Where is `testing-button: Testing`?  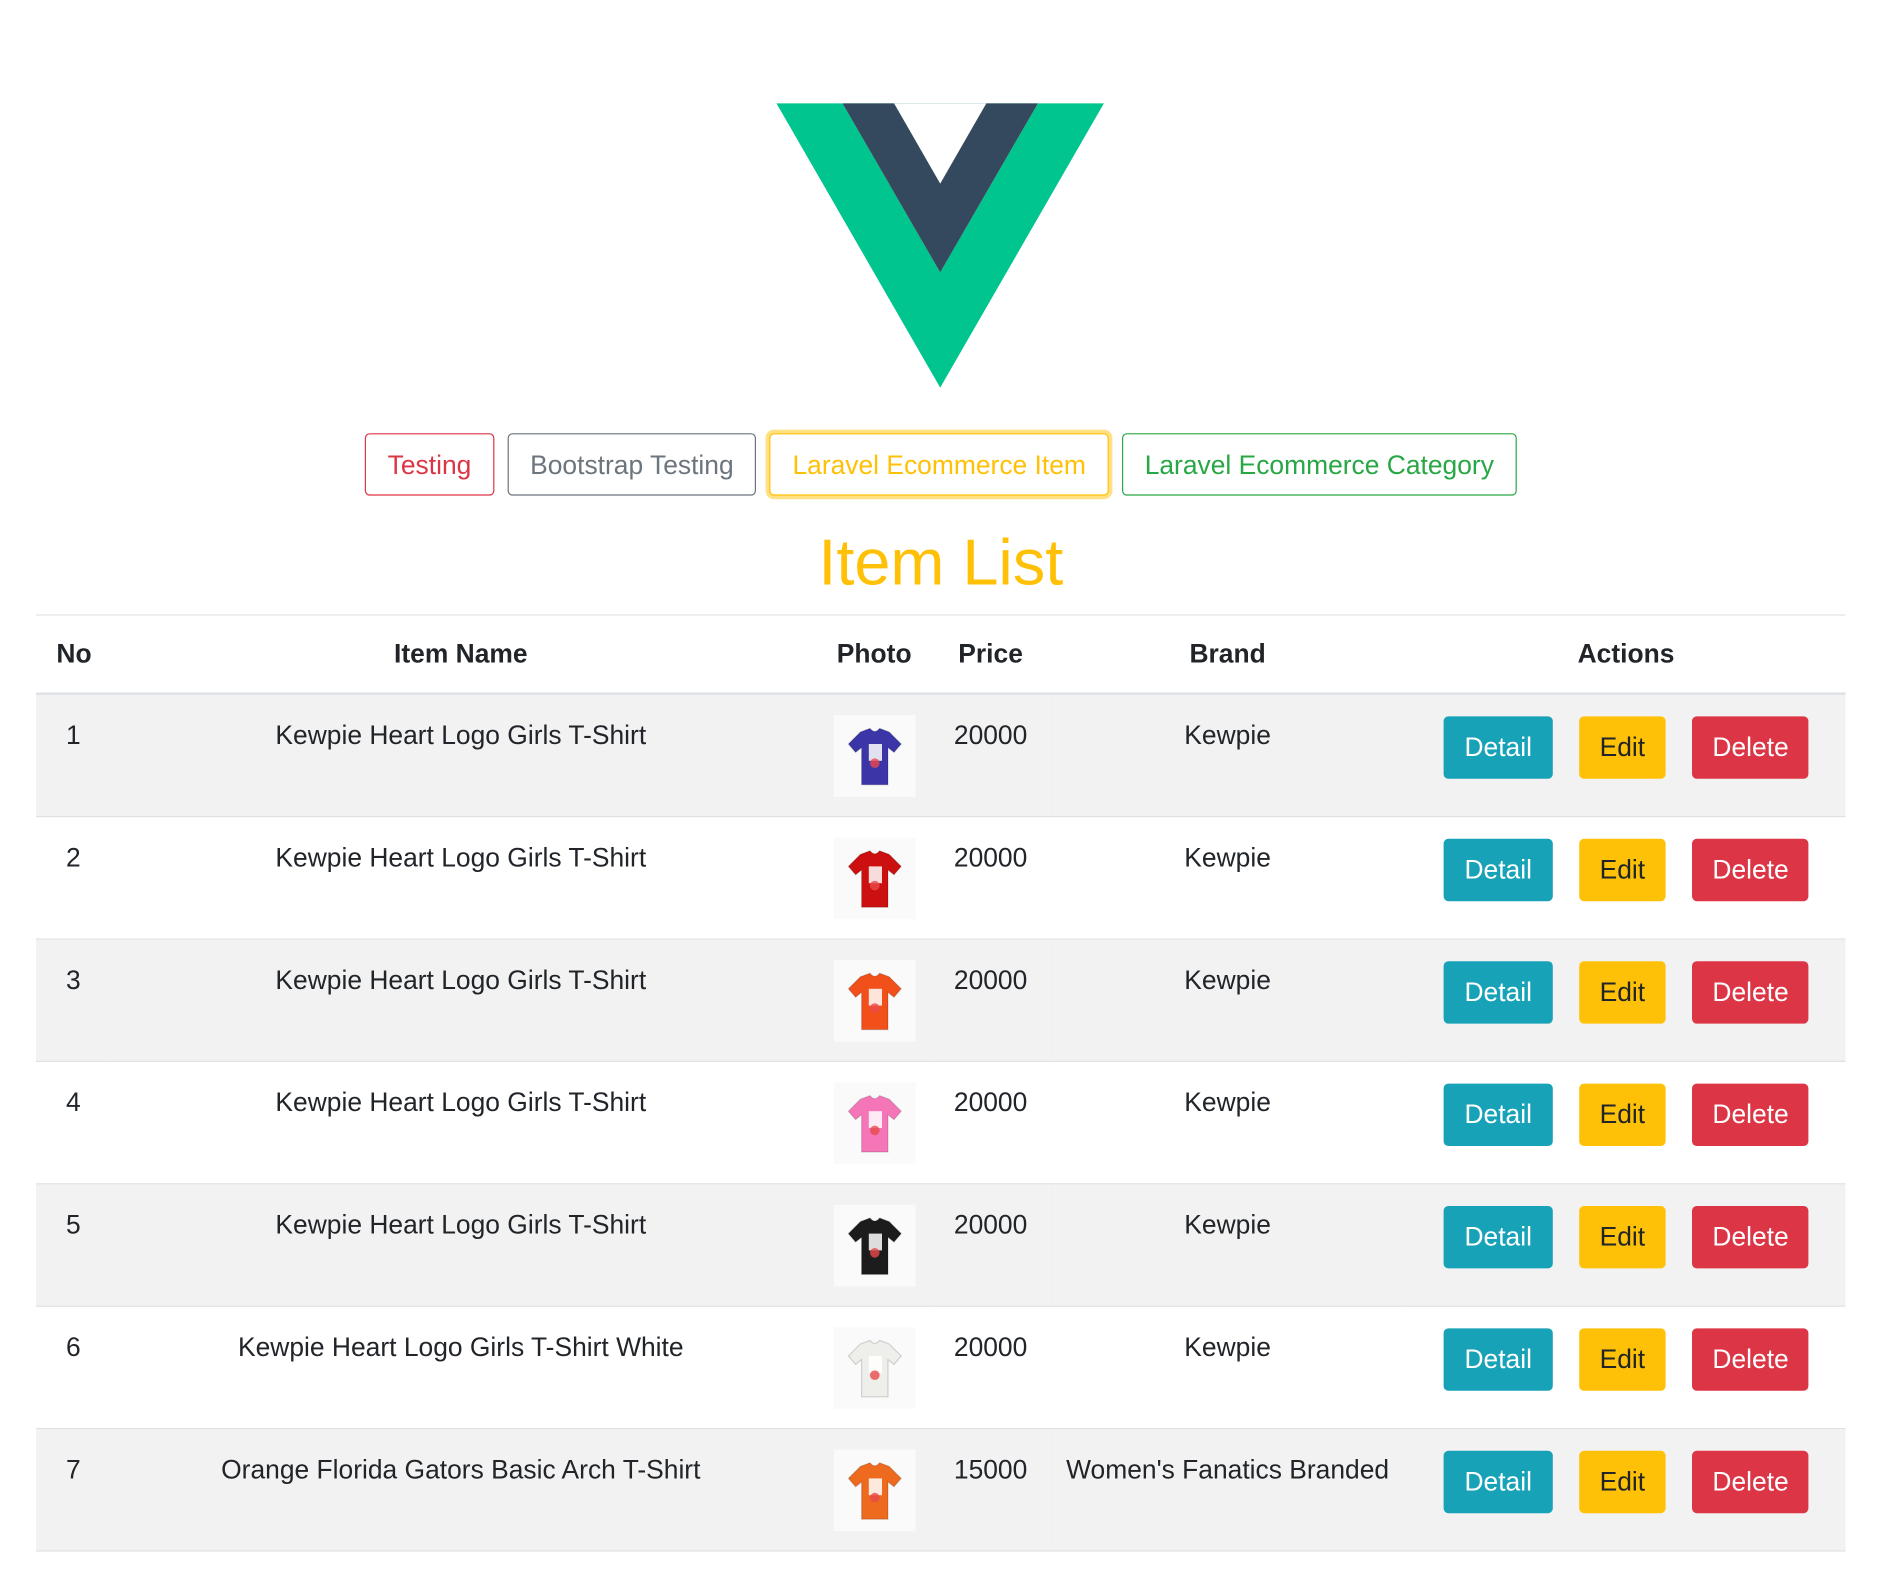 testing-button: Testing is located at coordinates (429, 464).